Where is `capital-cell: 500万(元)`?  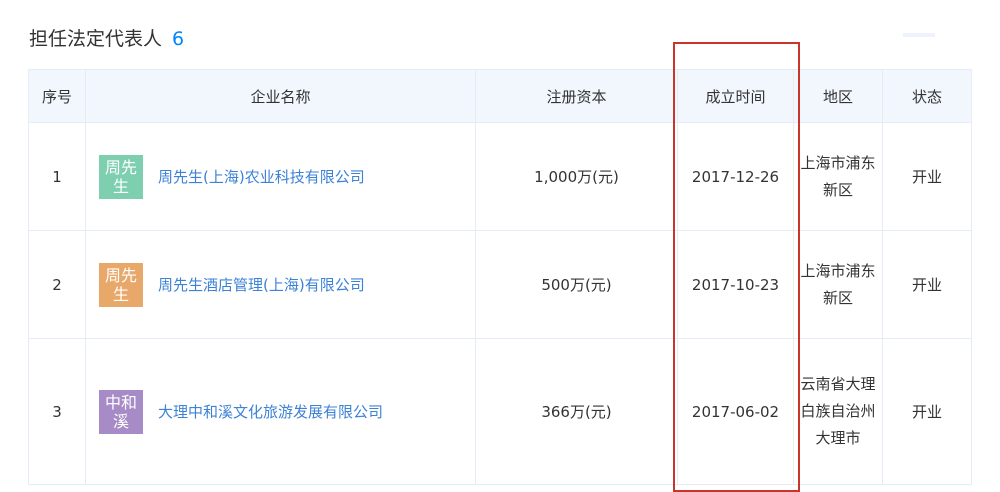
capital-cell: 500万(元) is located at coordinates (576, 284).